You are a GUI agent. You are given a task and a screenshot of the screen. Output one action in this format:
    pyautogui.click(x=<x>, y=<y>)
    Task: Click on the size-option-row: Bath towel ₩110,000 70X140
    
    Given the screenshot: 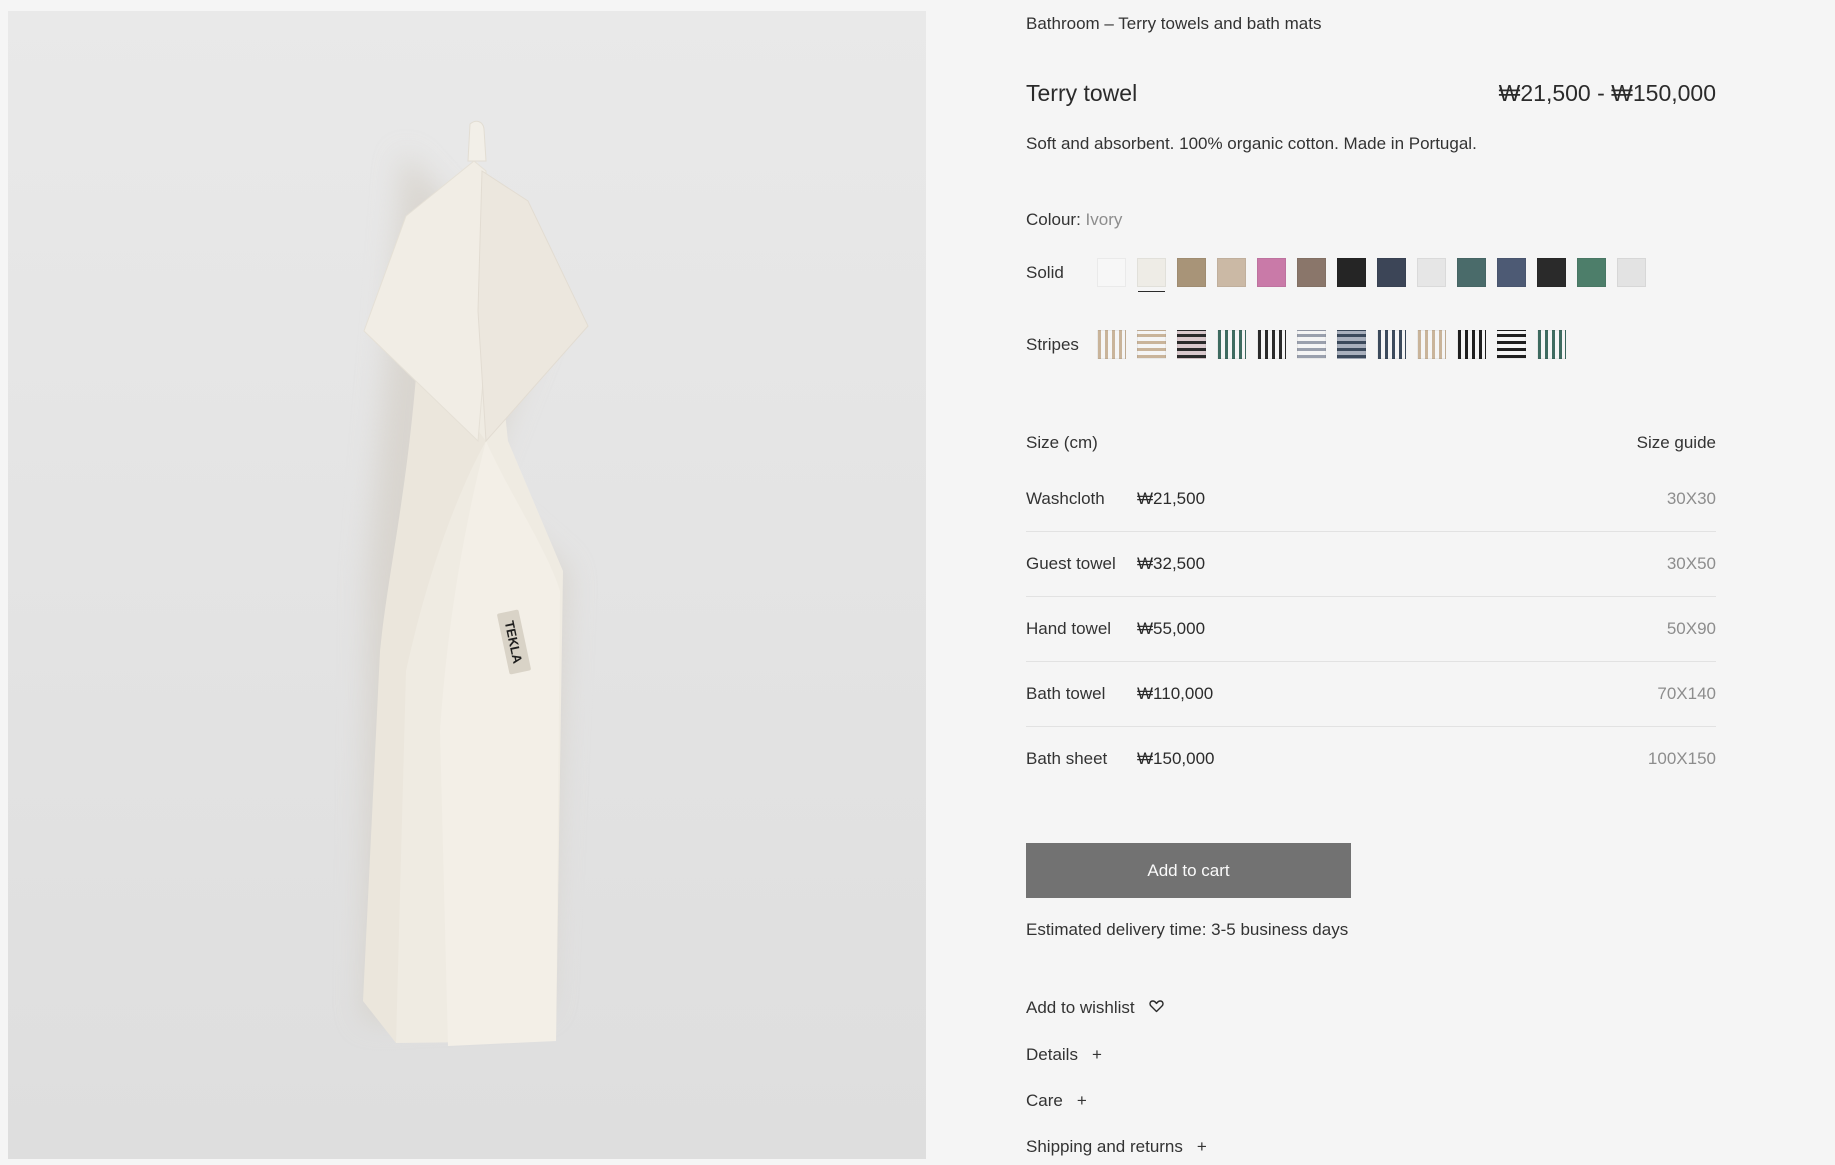 What is the action you would take?
    pyautogui.click(x=1371, y=694)
    